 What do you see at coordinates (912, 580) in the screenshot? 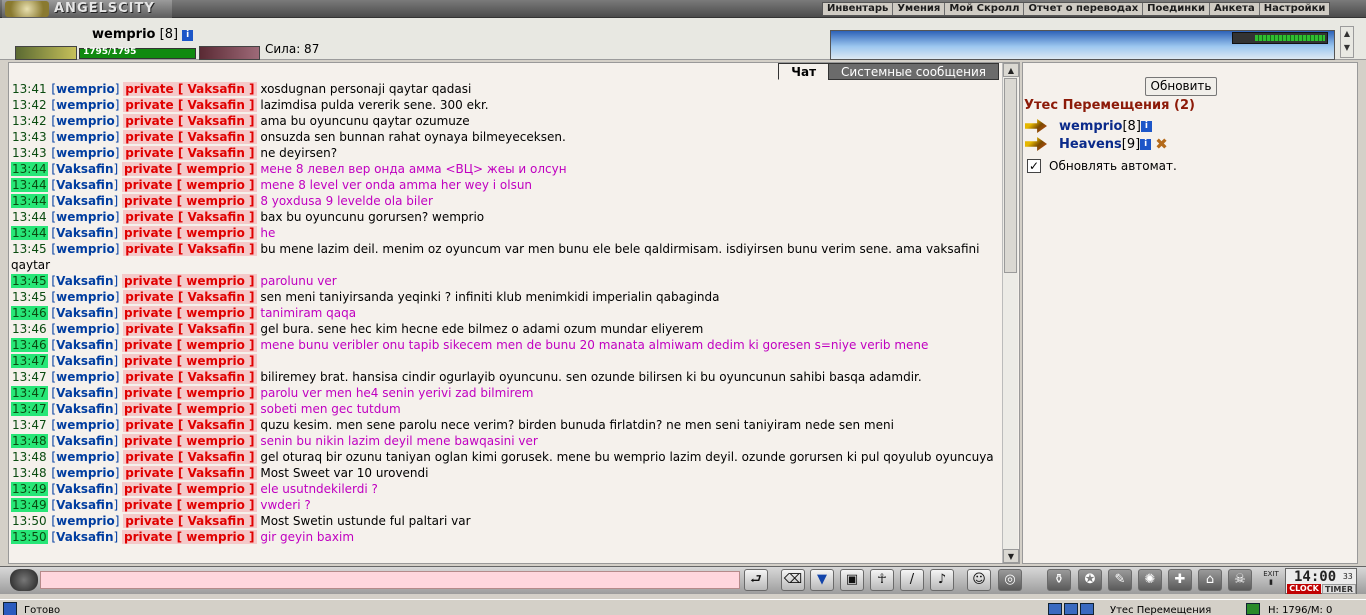
I see `translit-icon: /` at bounding box center [912, 580].